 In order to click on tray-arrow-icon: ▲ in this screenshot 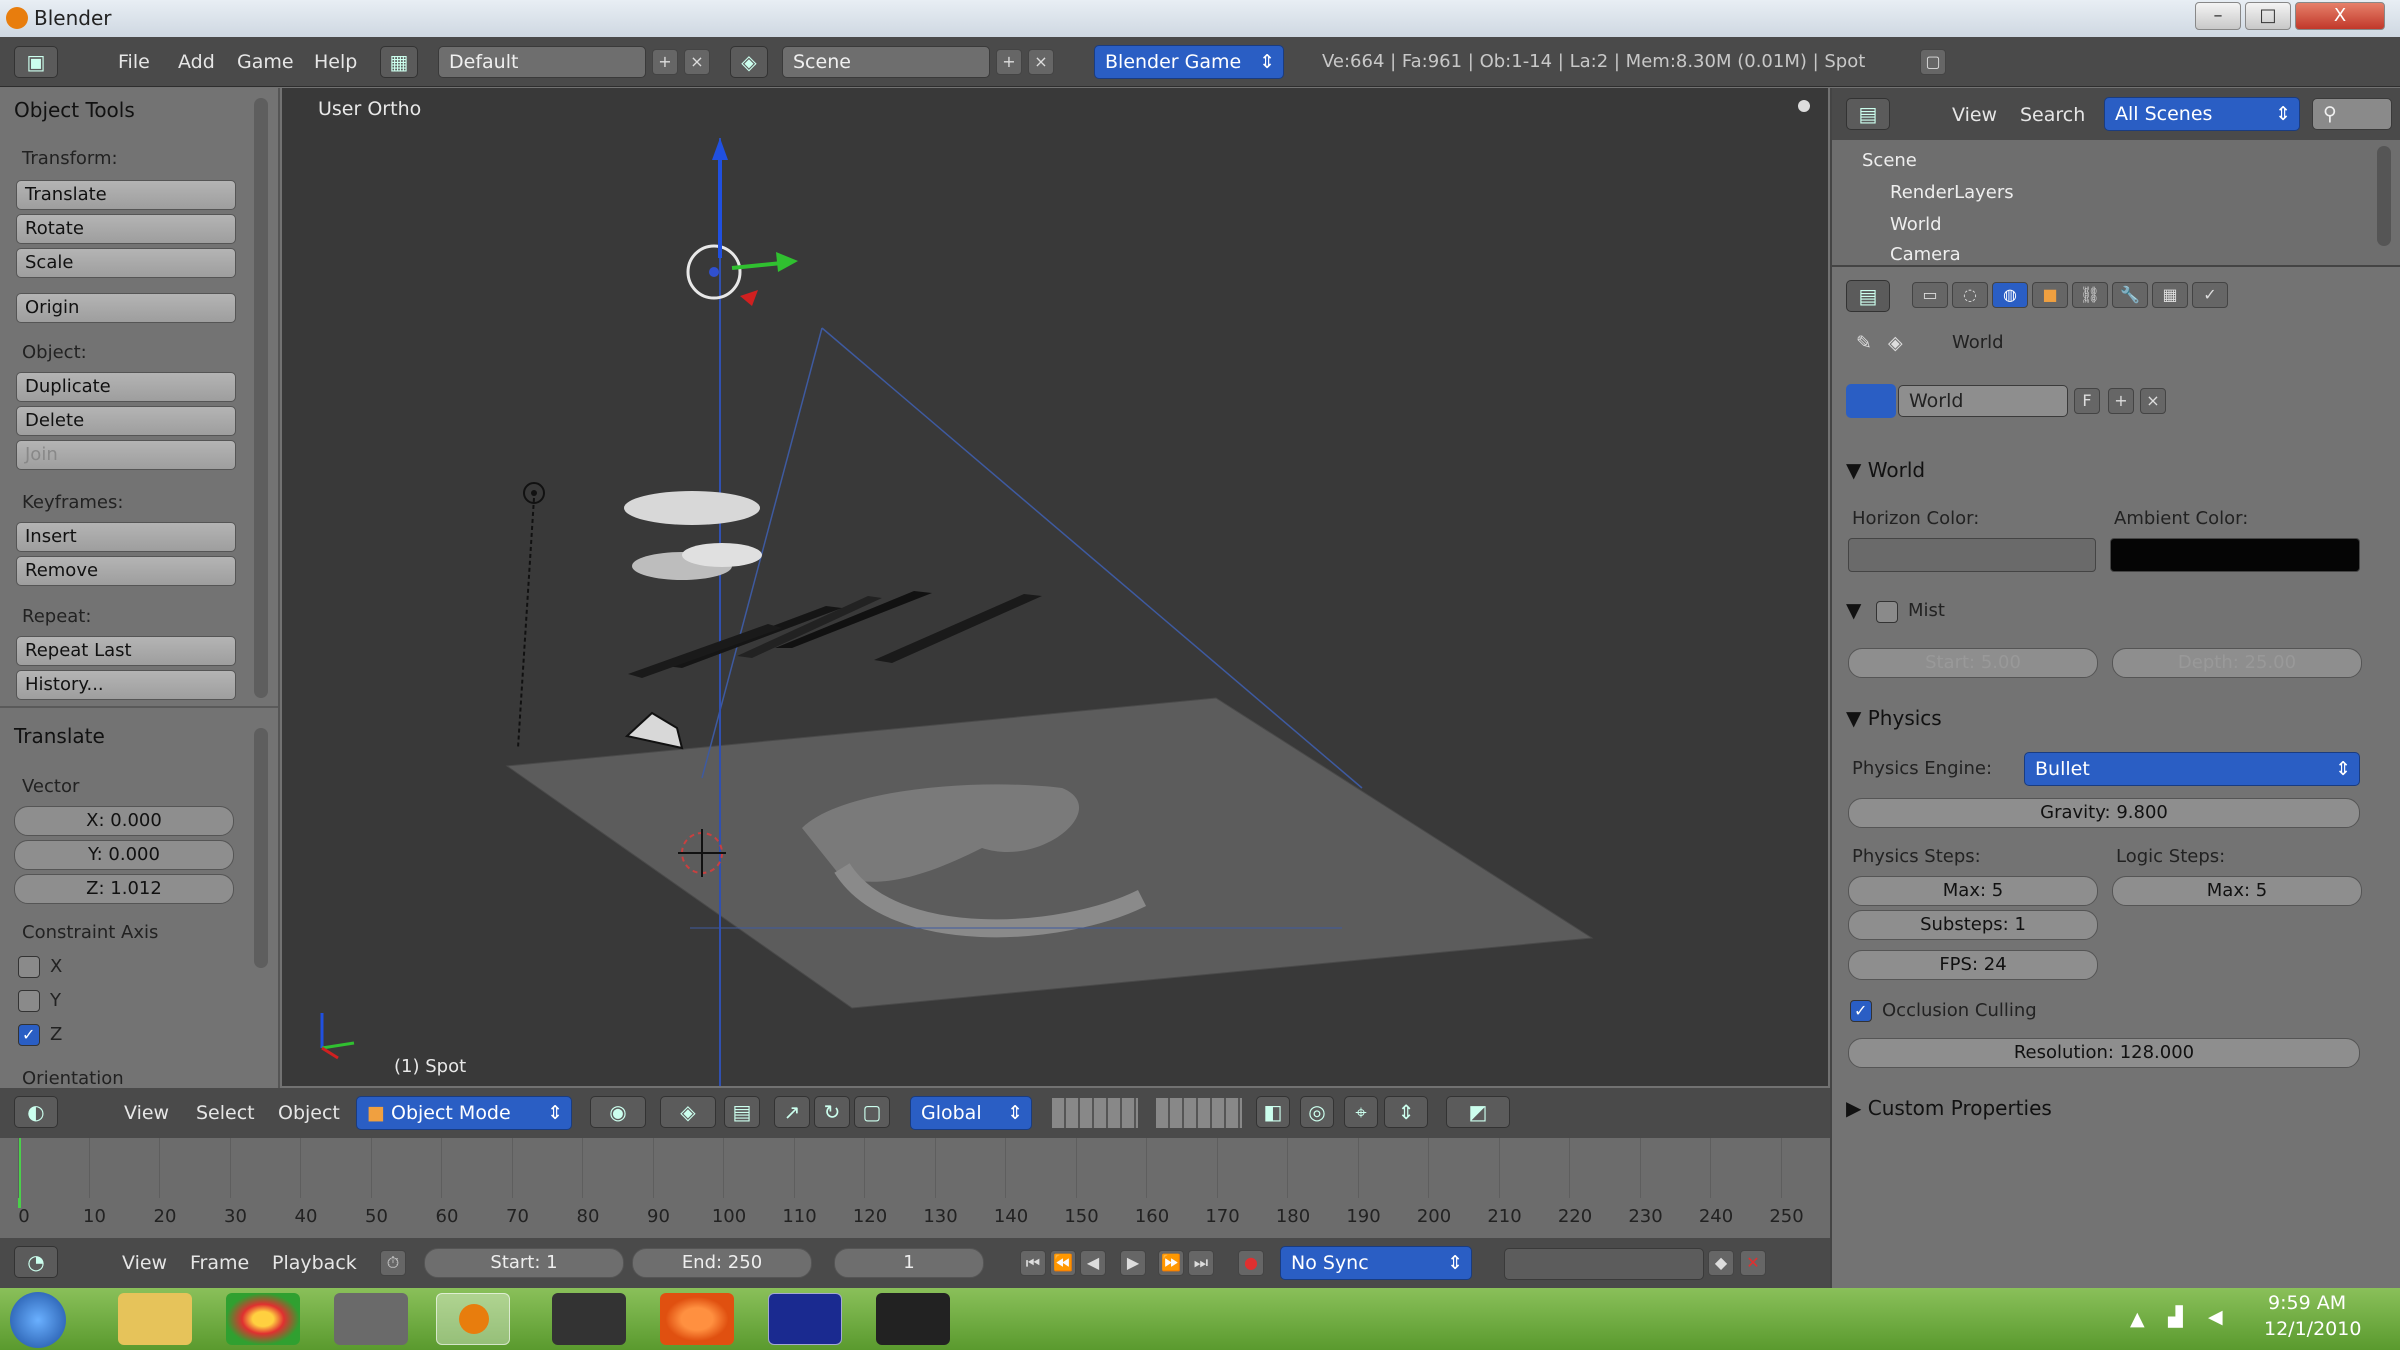, I will do `click(2137, 1319)`.